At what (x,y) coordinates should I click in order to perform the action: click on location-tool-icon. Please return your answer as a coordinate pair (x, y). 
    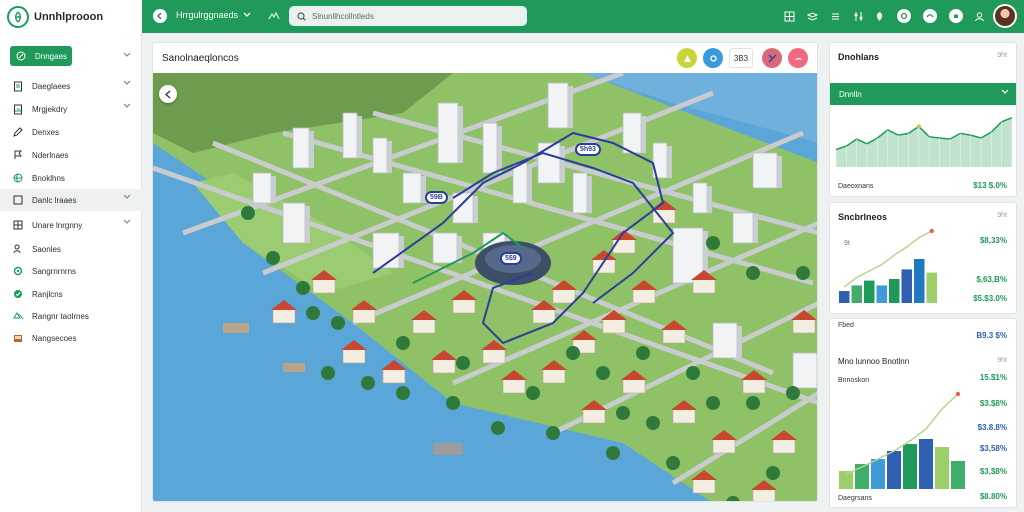
    Looking at the image, I should click on (713, 58).